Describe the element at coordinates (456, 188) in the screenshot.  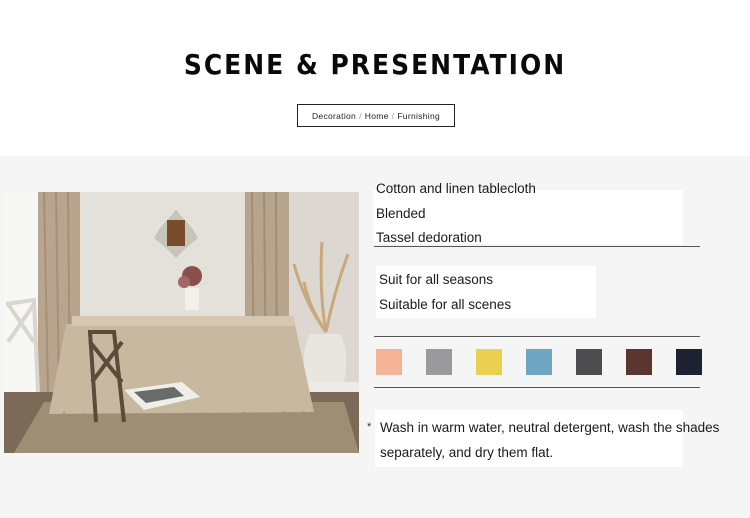
I see `feature-text: Cotton and linen tablecloth` at that location.